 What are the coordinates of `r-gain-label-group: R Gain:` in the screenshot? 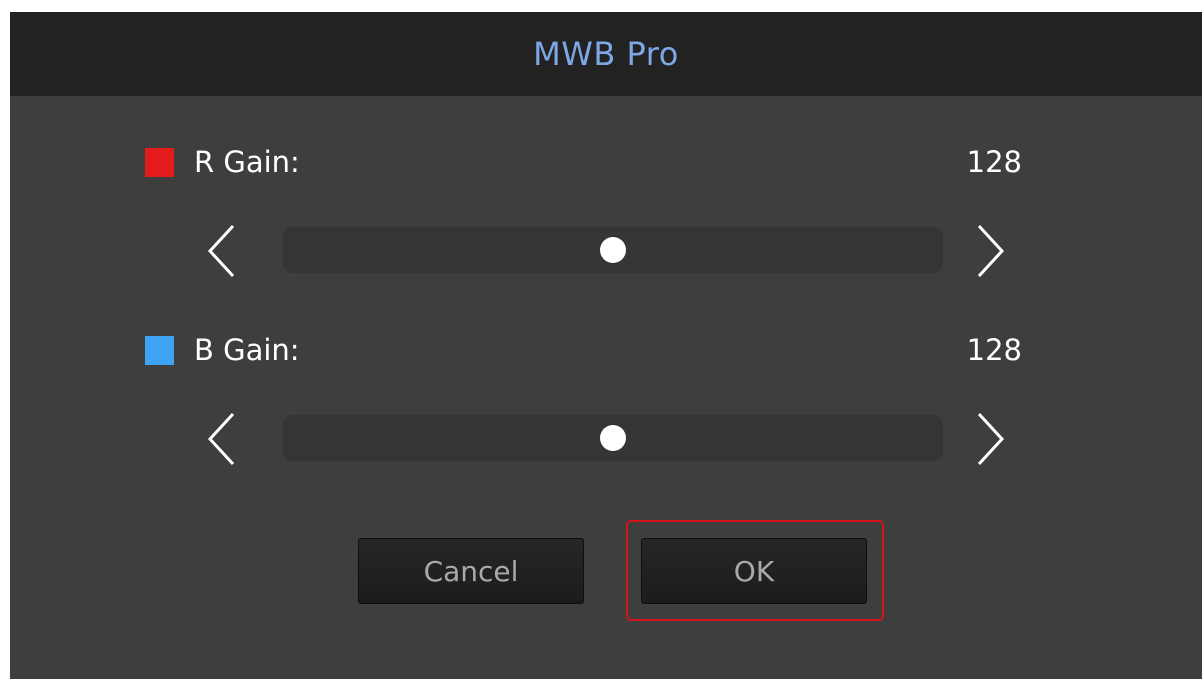 It's located at (222, 162).